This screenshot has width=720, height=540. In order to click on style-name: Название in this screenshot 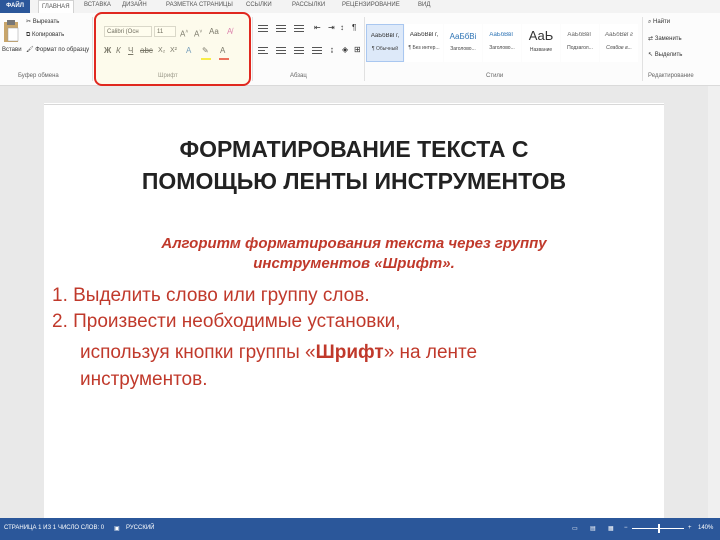, I will do `click(541, 50)`.